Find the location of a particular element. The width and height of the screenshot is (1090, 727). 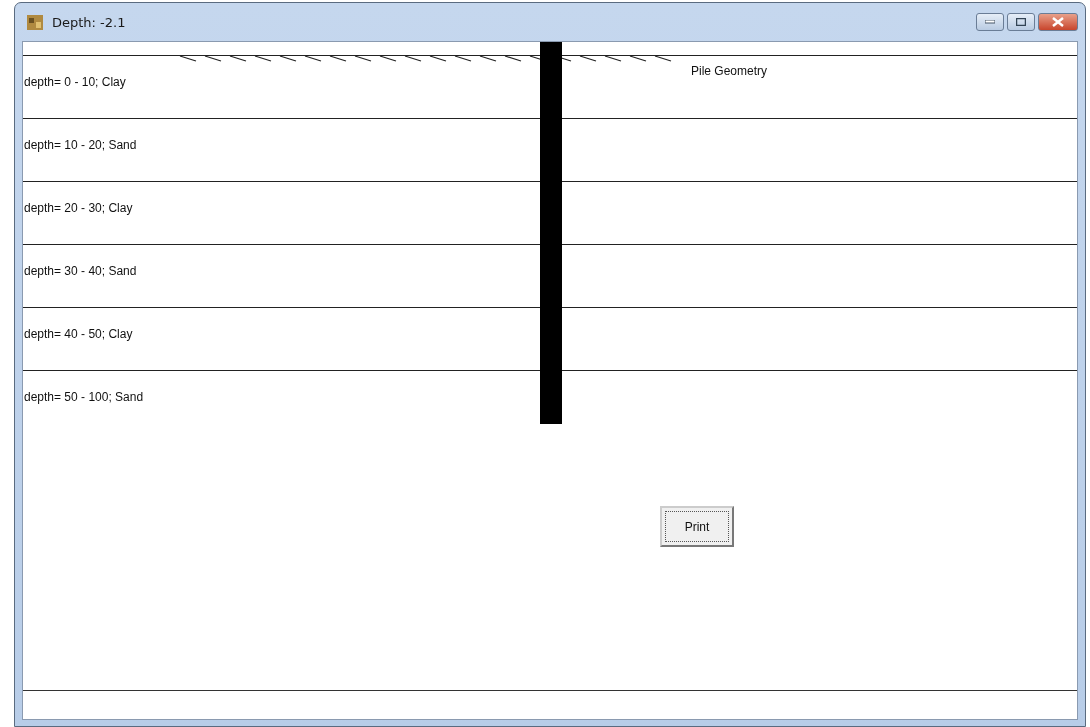

maximize-icon is located at coordinates (1021, 22).